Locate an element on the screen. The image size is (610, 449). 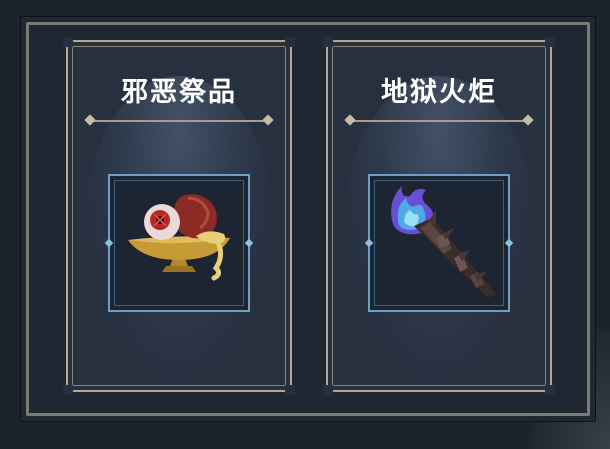
card-title: 地狱火炬 is located at coordinates (439, 92).